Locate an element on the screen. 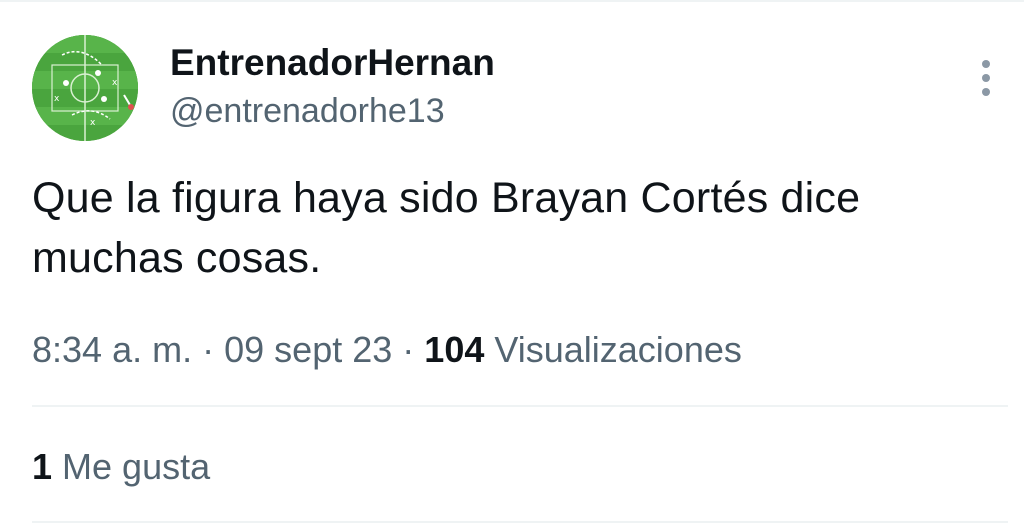 This screenshot has height=527, width=1024. views-count: 104 is located at coordinates (454, 349).